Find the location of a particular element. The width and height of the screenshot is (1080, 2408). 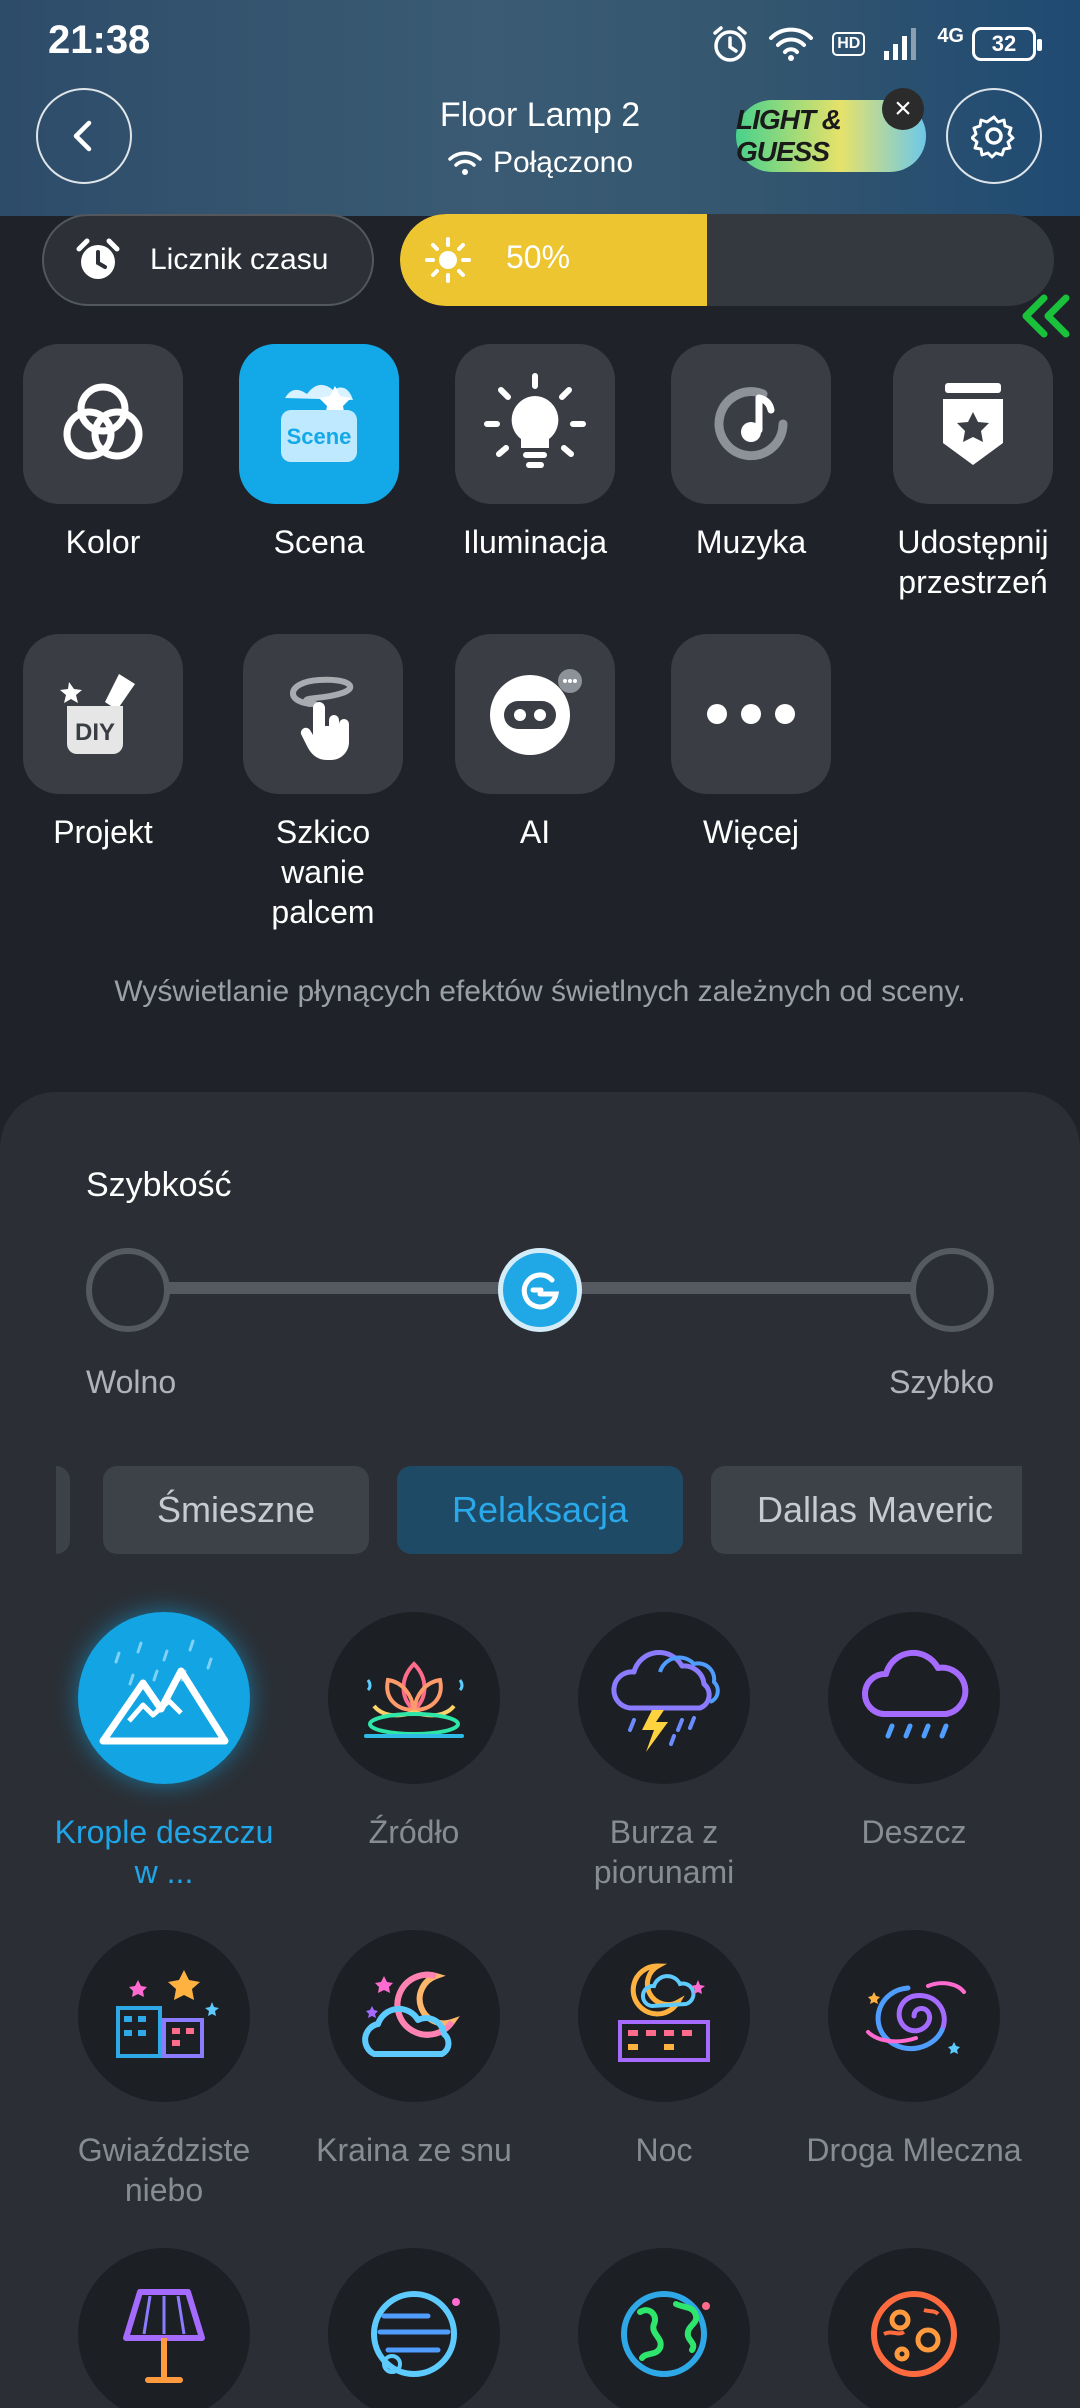

mode-tile: DIY is located at coordinates (103, 714).